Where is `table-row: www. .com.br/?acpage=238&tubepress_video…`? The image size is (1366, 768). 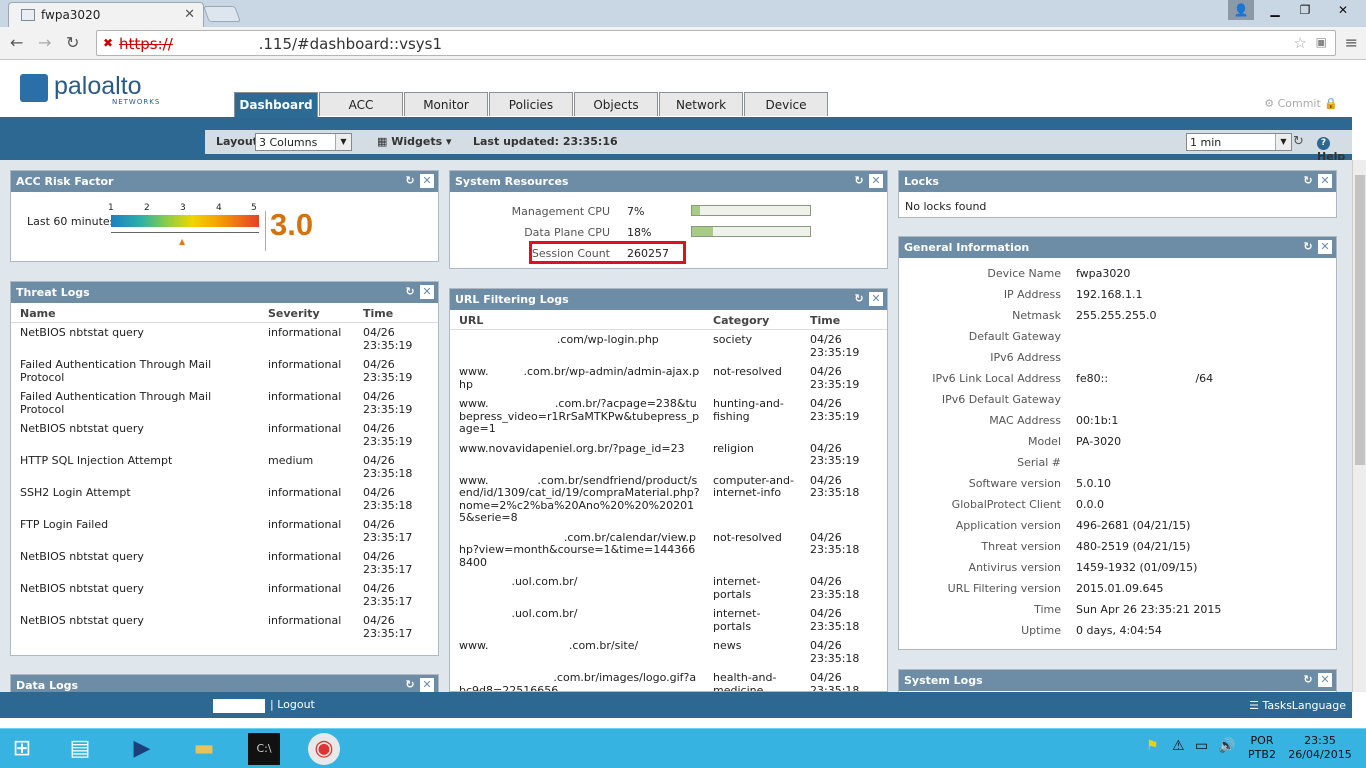 table-row: www. .com.br/?acpage=238&tubepress_video… is located at coordinates (668, 416).